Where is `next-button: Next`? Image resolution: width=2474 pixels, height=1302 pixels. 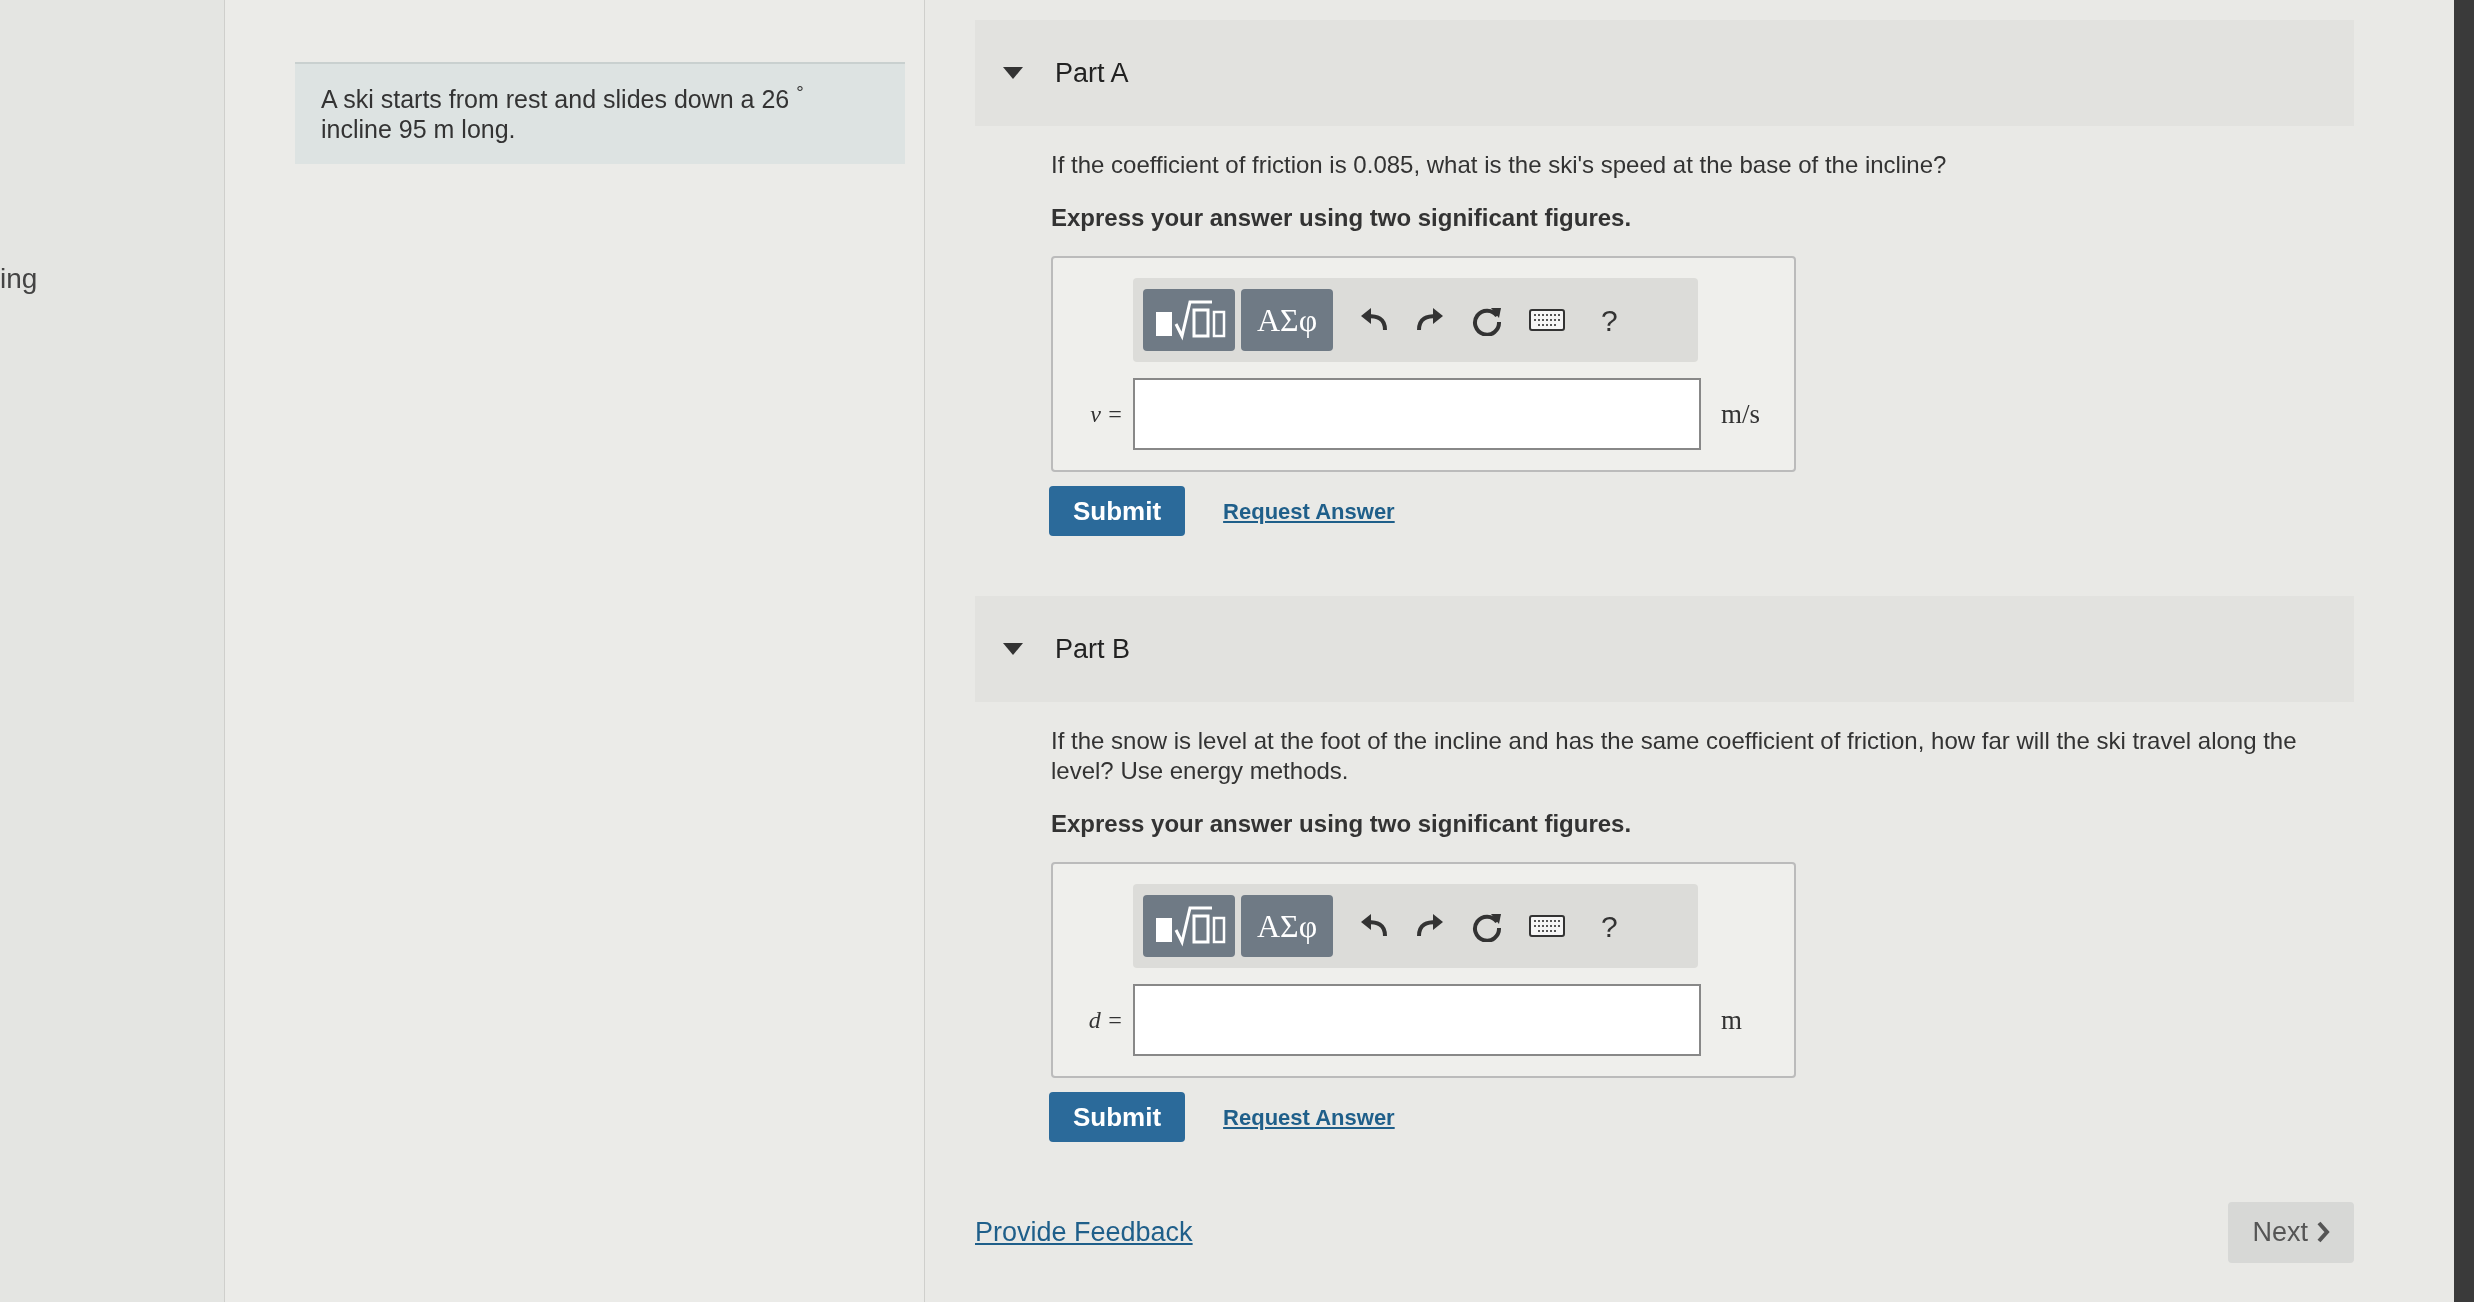
next-button: Next is located at coordinates (2291, 1232).